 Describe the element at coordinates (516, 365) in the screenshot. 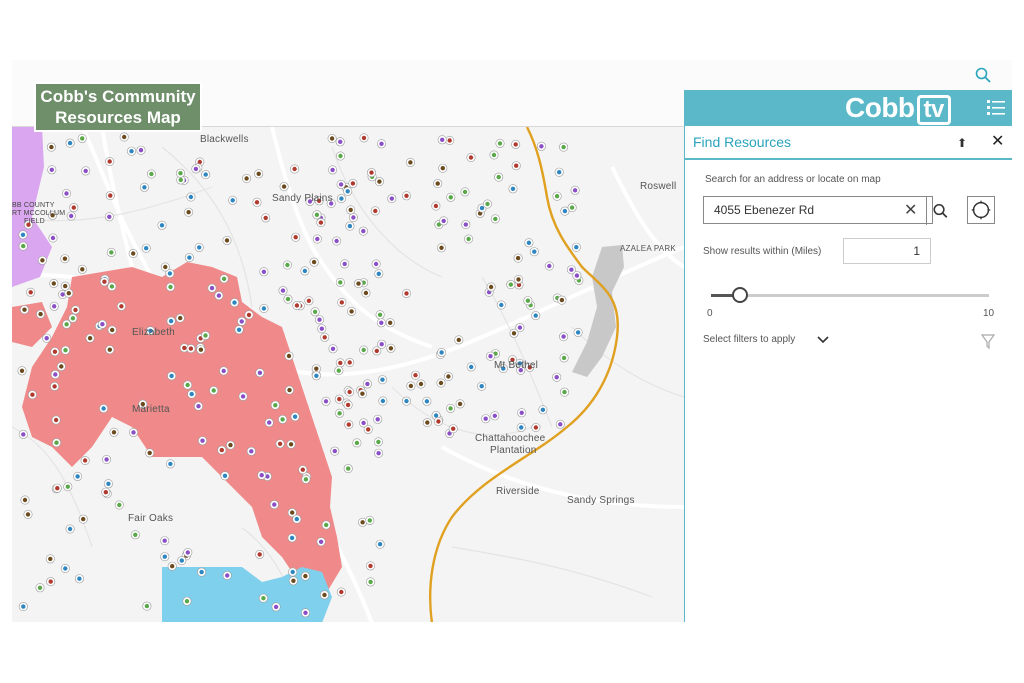

I see `place-label: Mt Bethel` at that location.